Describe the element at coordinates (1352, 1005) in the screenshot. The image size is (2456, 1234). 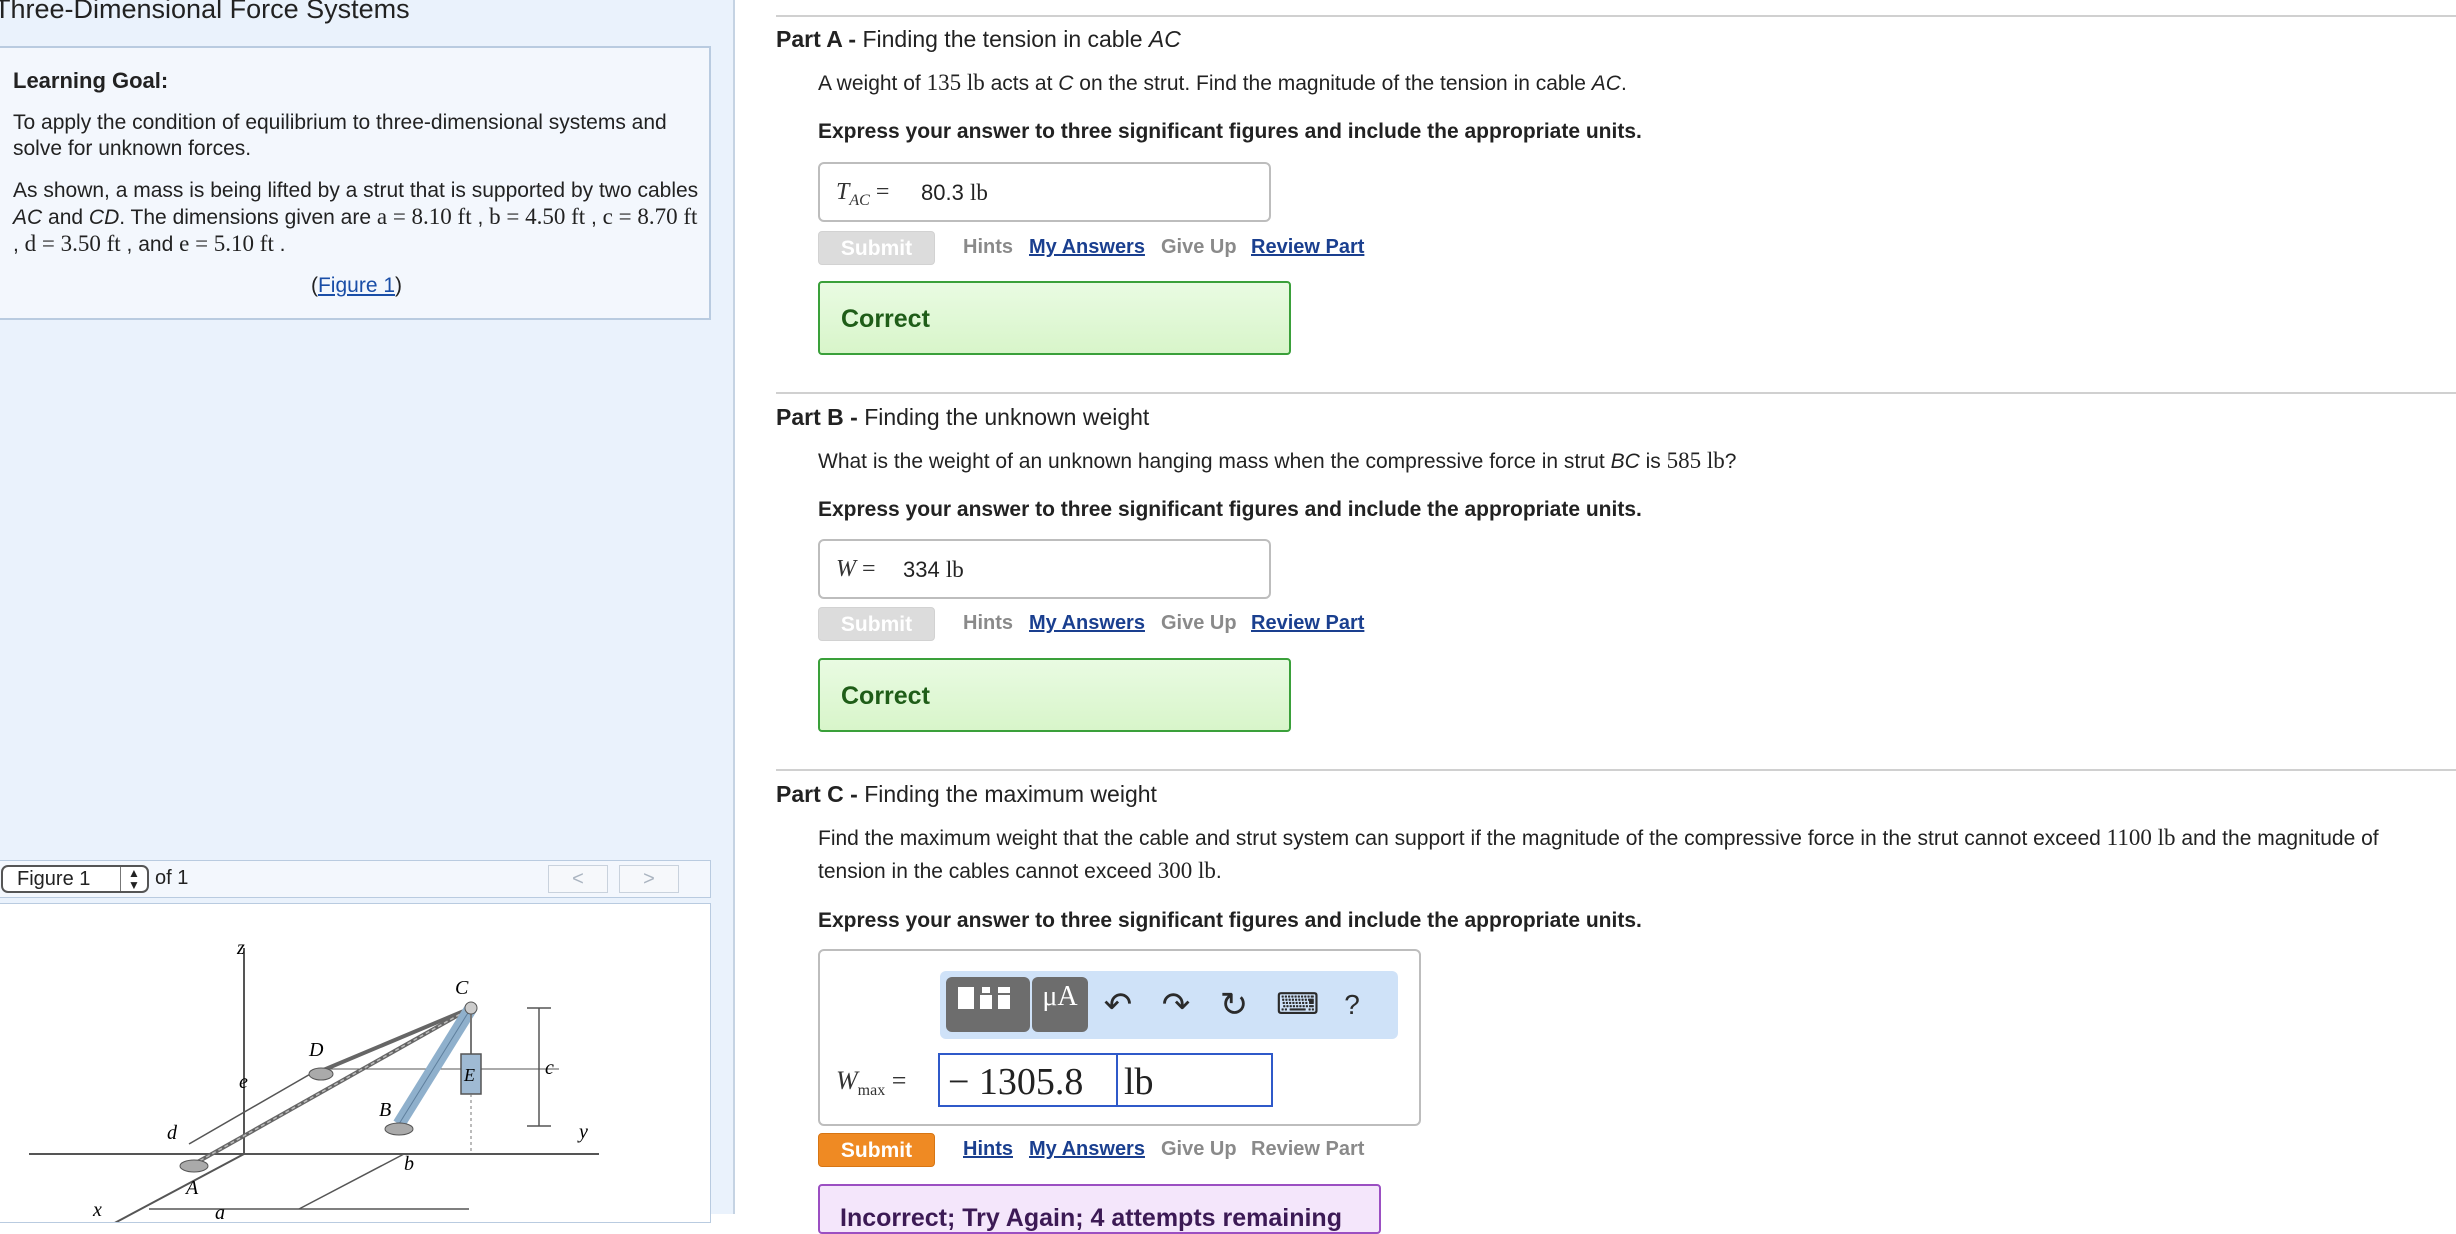
I see `help-button: ?` at that location.